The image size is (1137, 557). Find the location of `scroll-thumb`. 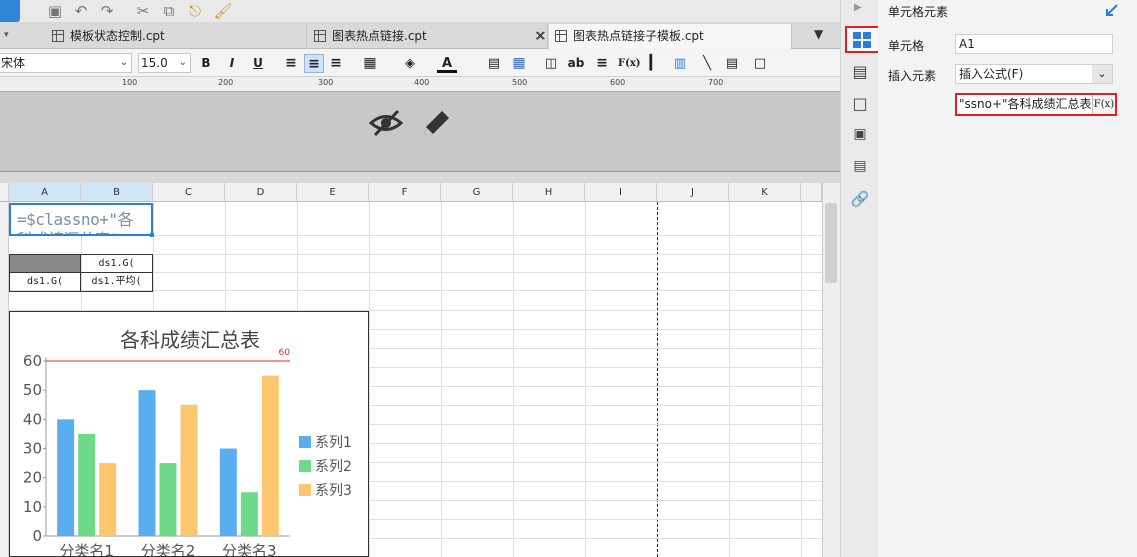

scroll-thumb is located at coordinates (831, 243).